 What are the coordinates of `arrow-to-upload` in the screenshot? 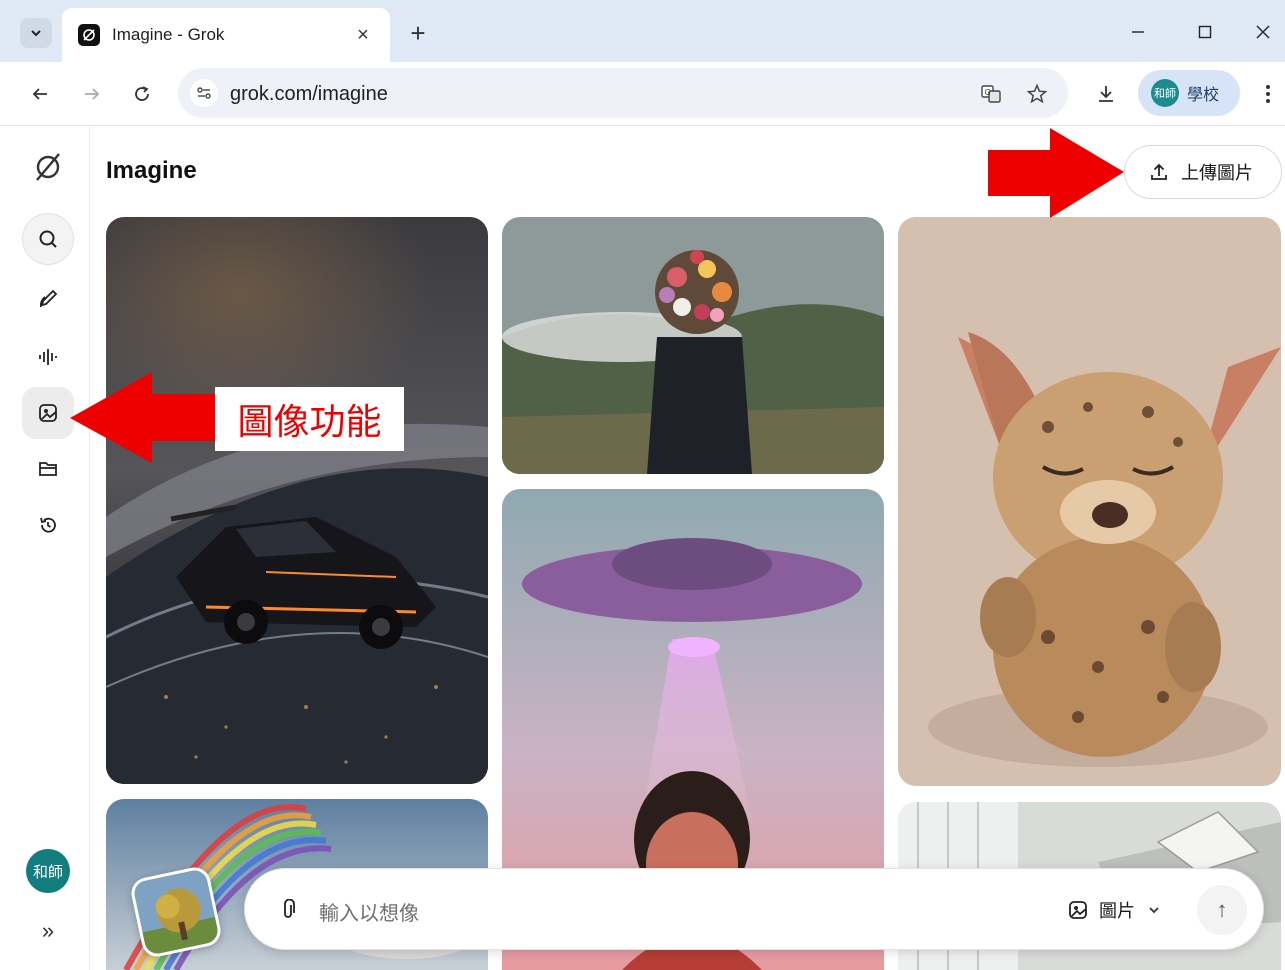 It's located at (1056, 173).